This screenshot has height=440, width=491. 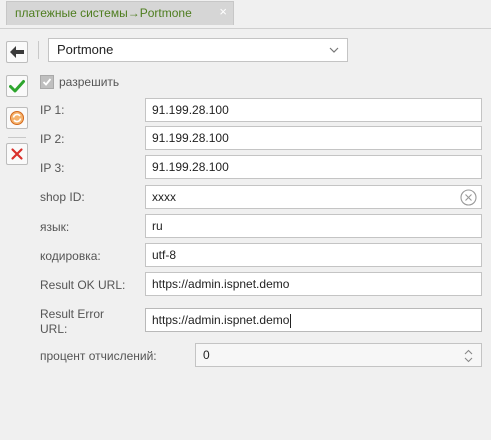 I want to click on ip1-label: IP 1:, so click(x=52, y=110).